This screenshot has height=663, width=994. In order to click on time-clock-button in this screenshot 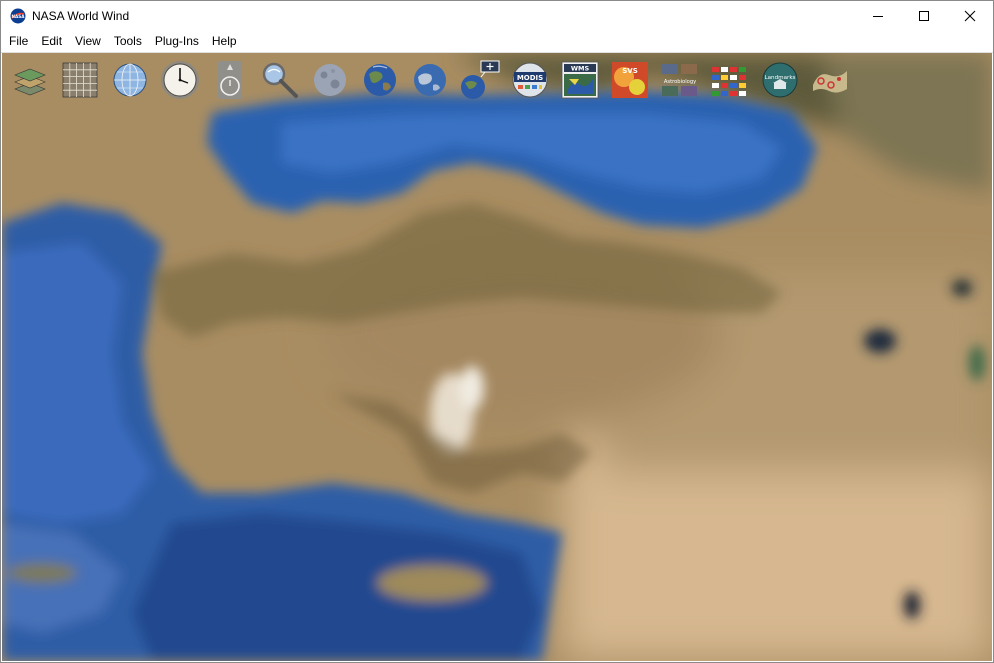, I will do `click(180, 80)`.